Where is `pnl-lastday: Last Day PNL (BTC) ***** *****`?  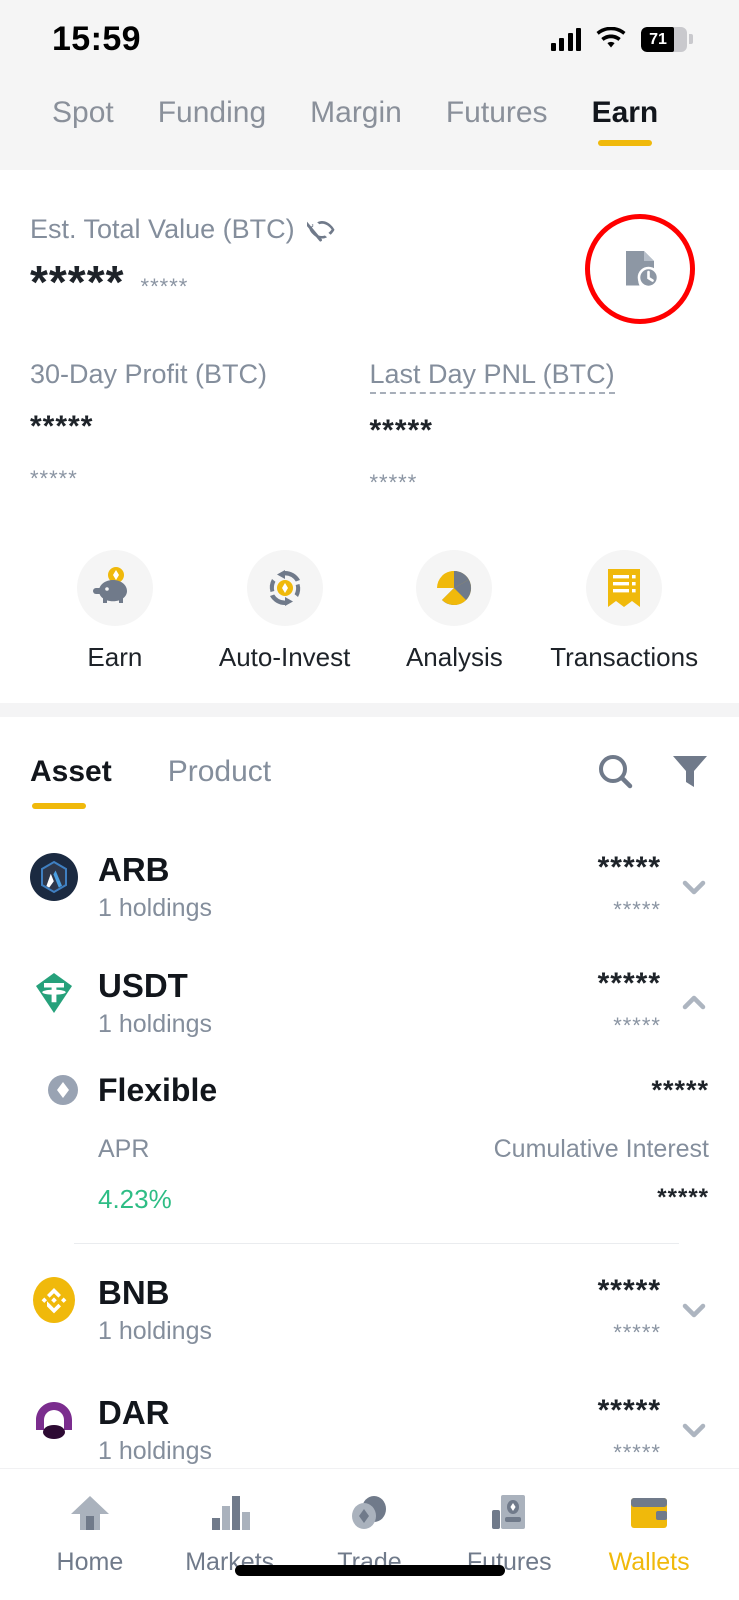
pnl-lastday: Last Day PNL (BTC) ***** ***** is located at coordinates (539, 427).